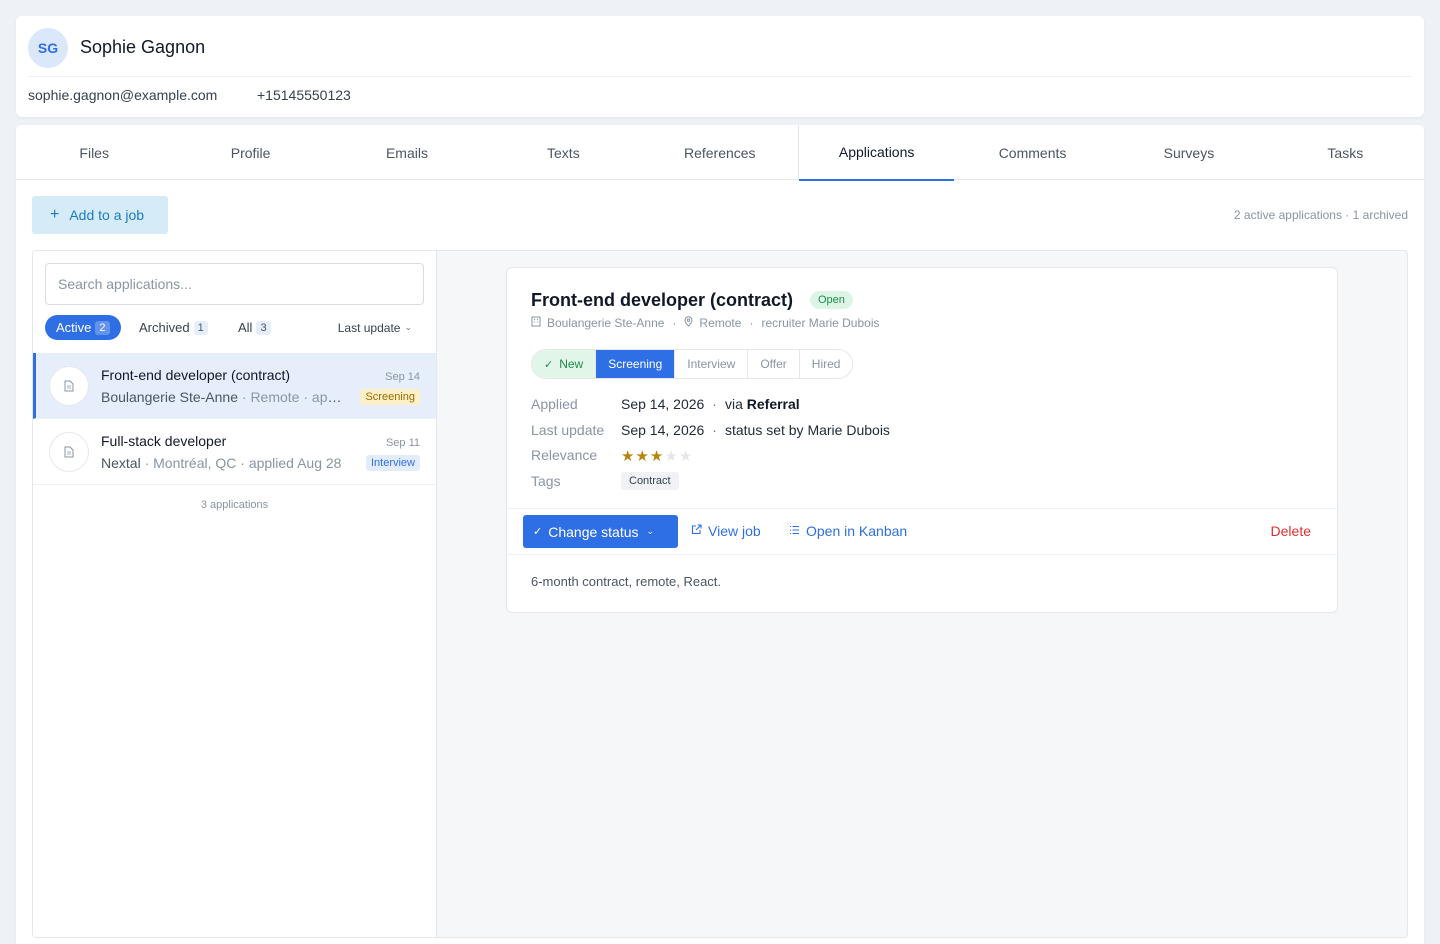 The image size is (1440, 944). What do you see at coordinates (254, 327) in the screenshot?
I see `filter-all: All 3` at bounding box center [254, 327].